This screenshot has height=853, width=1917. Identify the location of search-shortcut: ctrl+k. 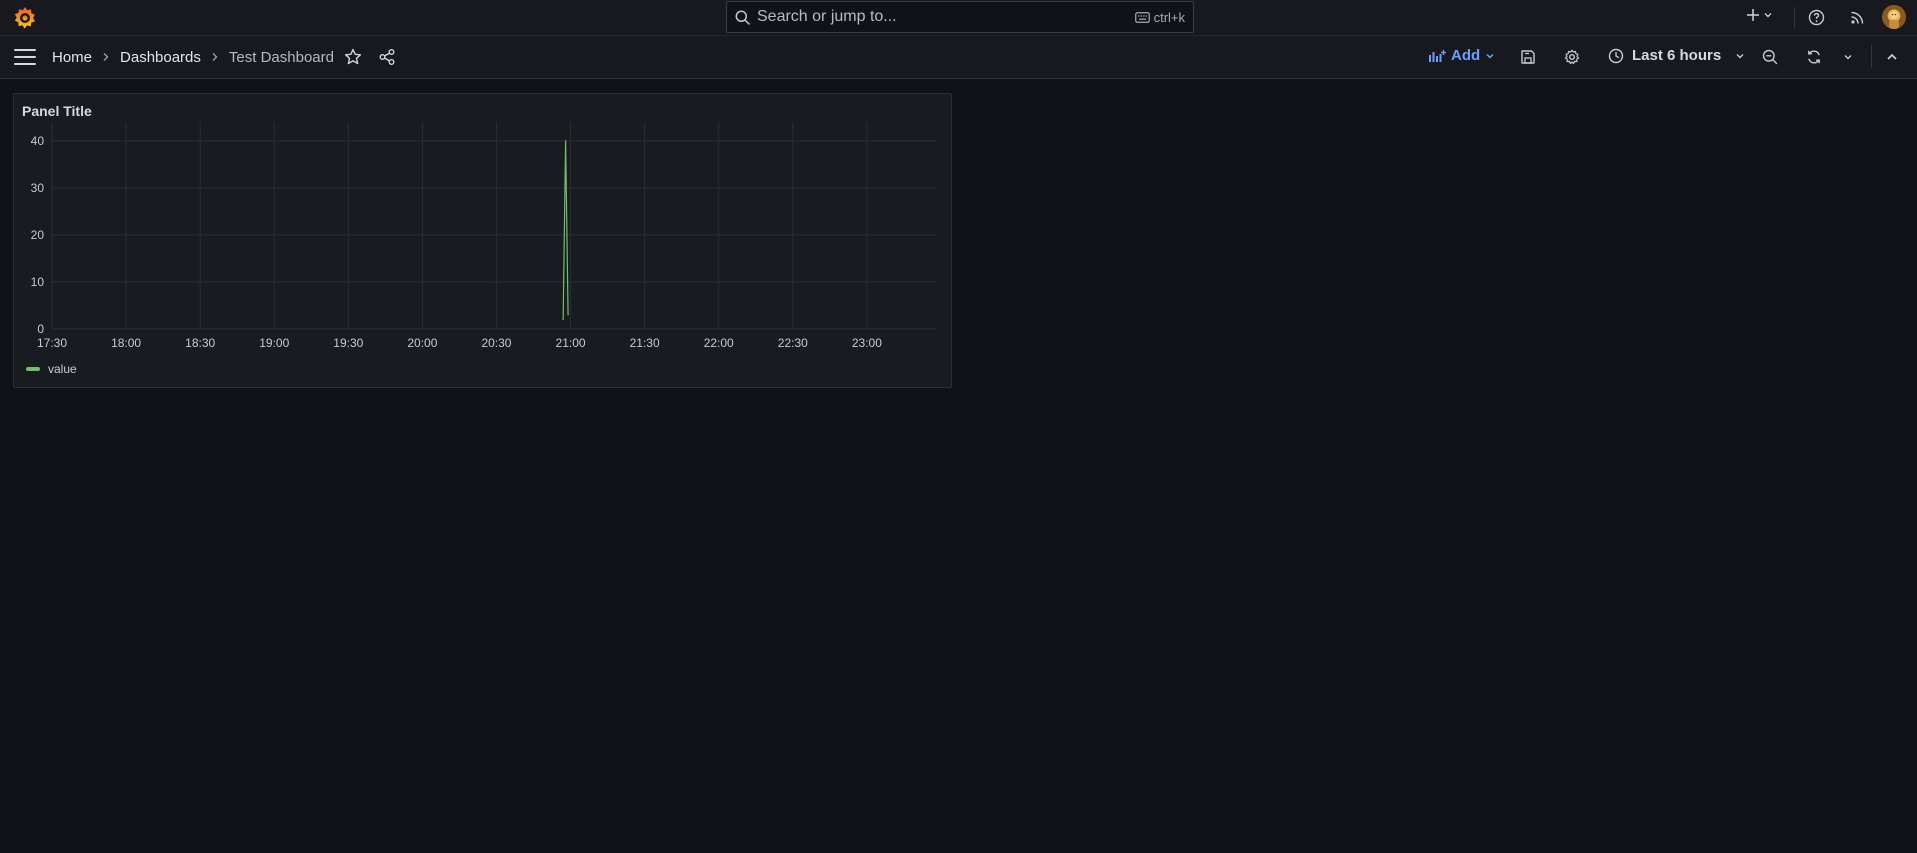
(1159, 17).